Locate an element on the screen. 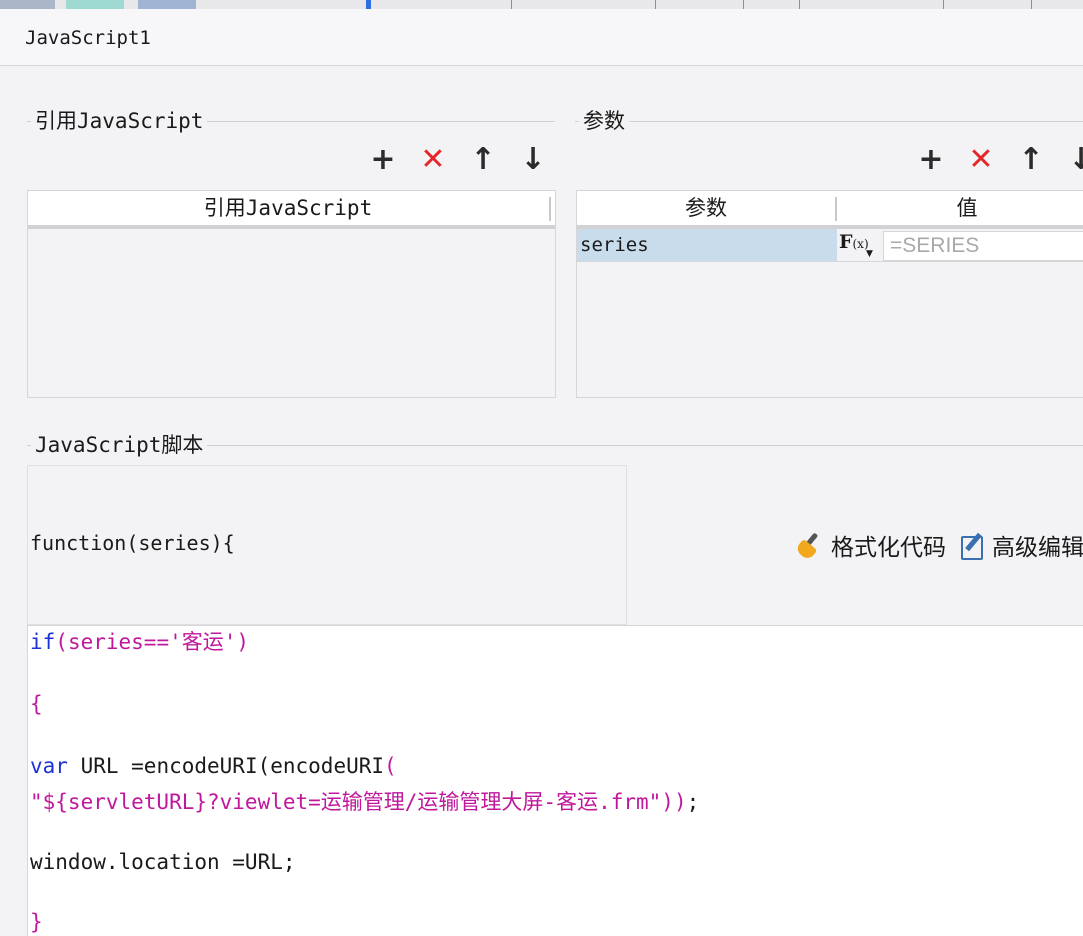  script-actions: 格式化代码 高级编辑 is located at coordinates (938, 545).